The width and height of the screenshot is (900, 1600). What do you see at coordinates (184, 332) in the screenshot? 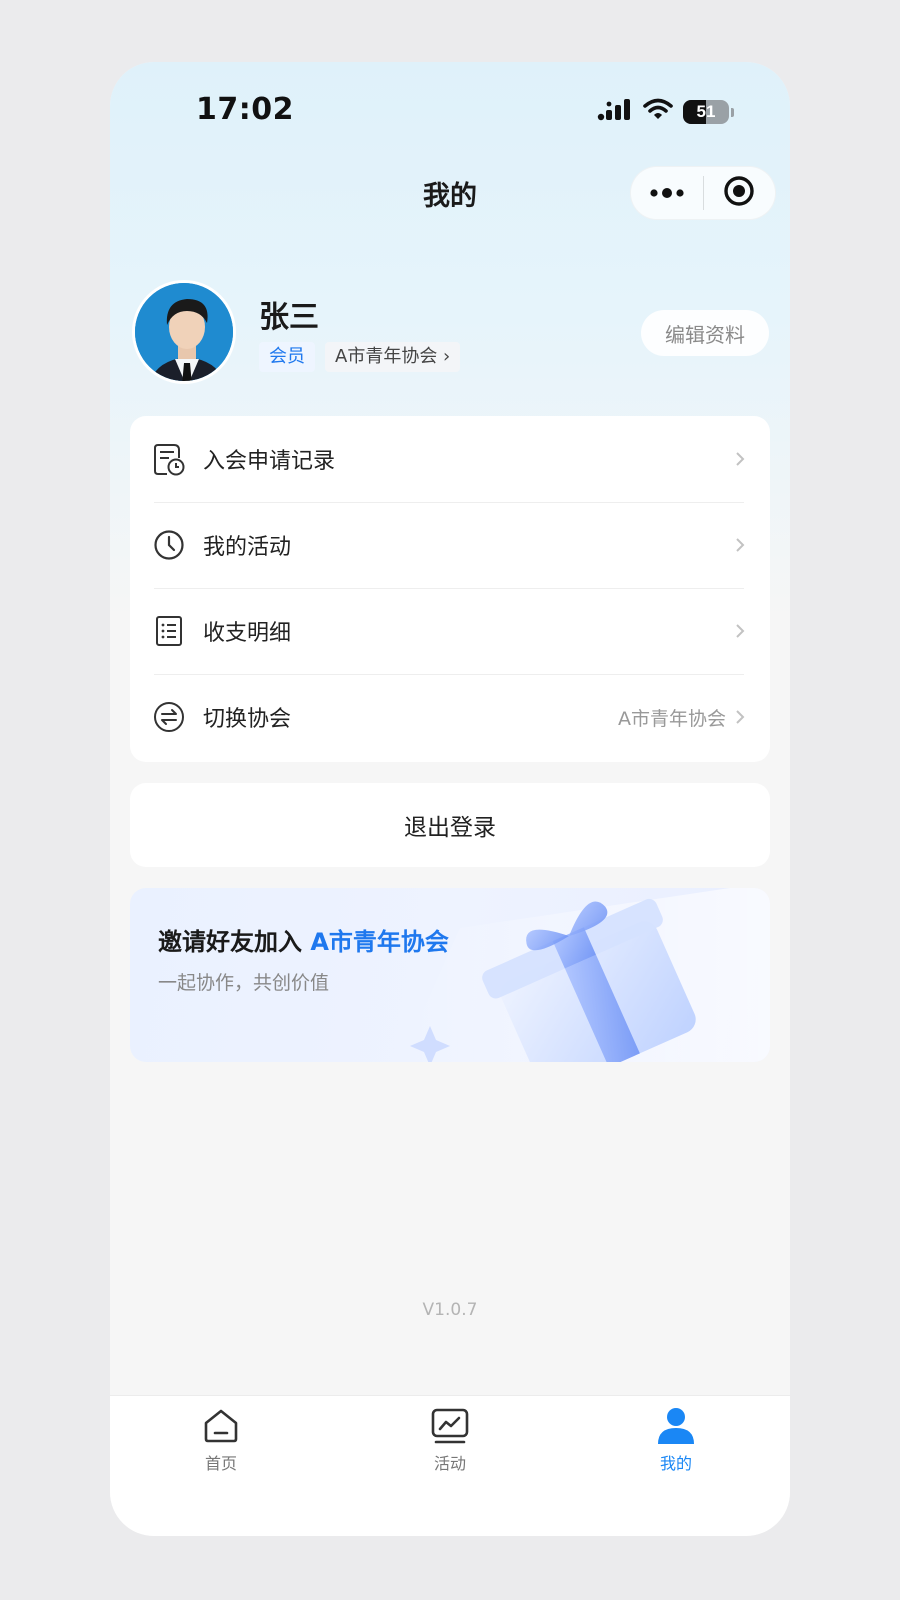
I see `avatar` at bounding box center [184, 332].